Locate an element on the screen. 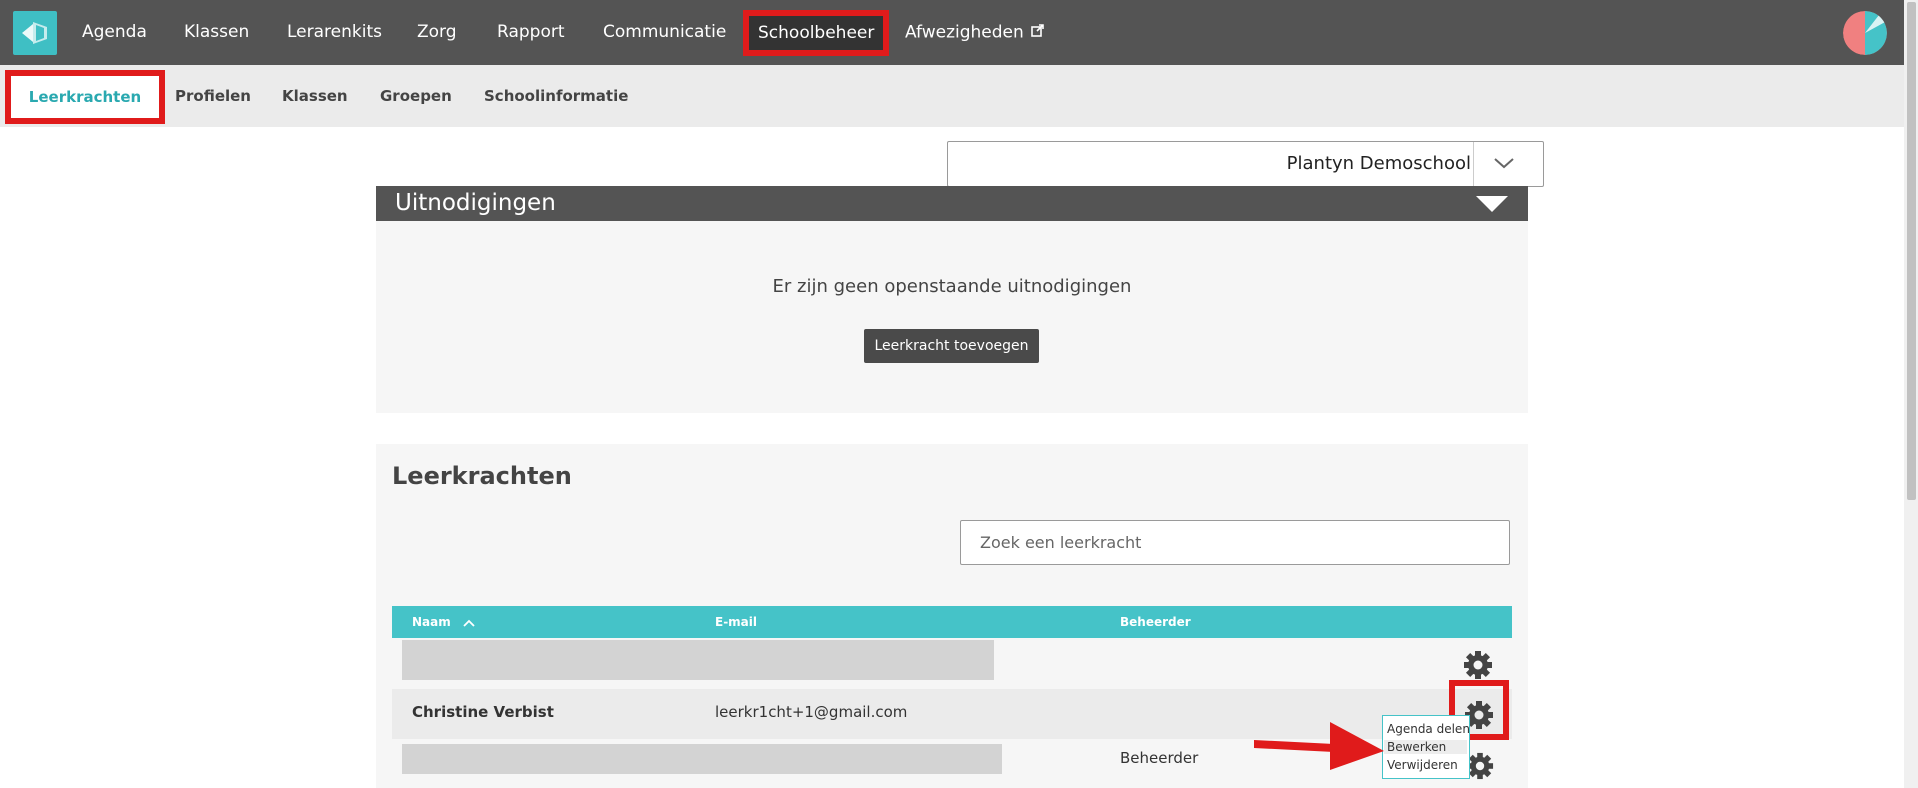 This screenshot has width=1918, height=788. subnav-leerkrachten: Leerkrachten is located at coordinates (85, 97).